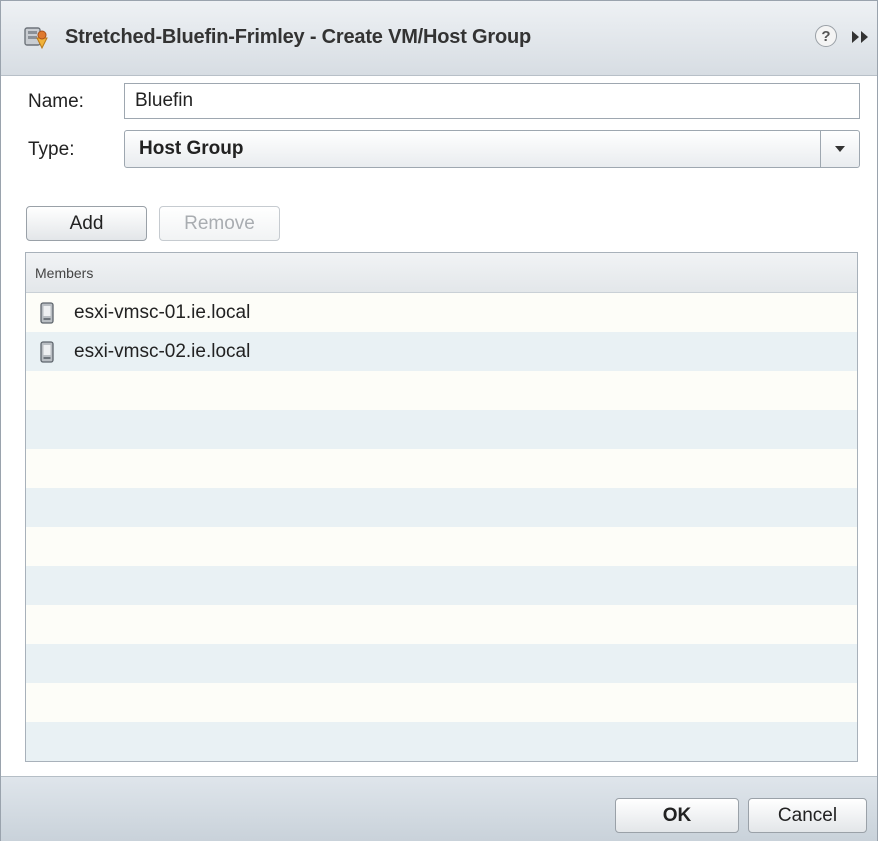  What do you see at coordinates (441, 312) in the screenshot?
I see `list-item: esxi-vmsc-01.ie.local` at bounding box center [441, 312].